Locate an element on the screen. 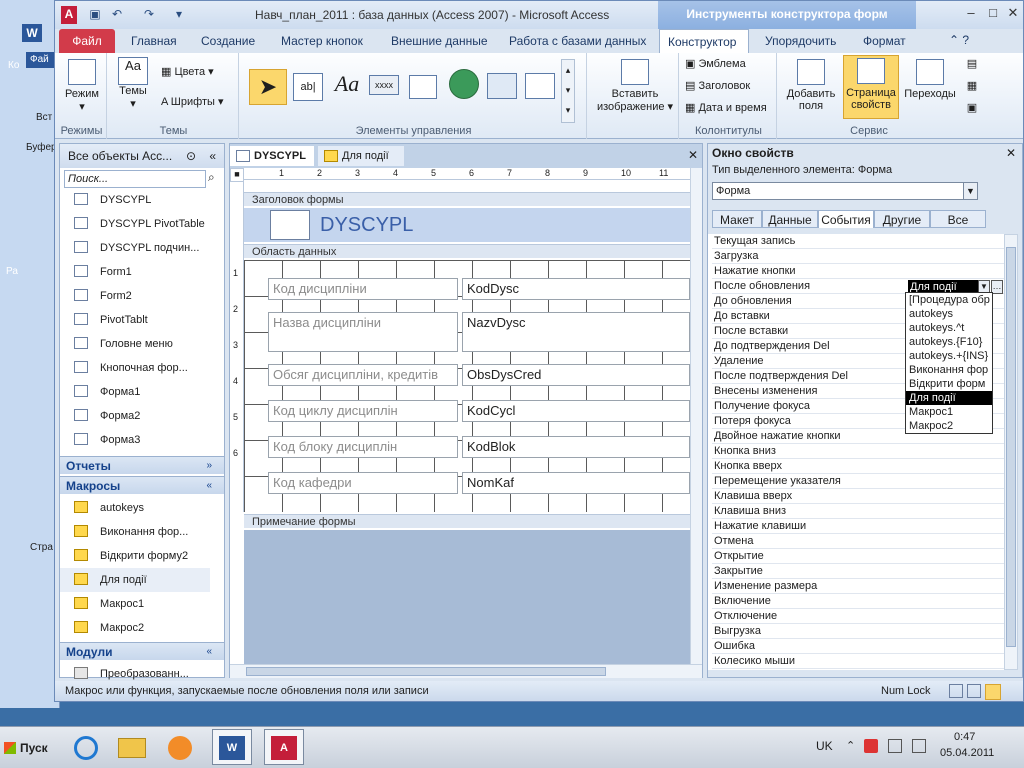 Image resolution: width=1024 pixels, height=768 pixels. field-textbox: NomKaf is located at coordinates (576, 483).